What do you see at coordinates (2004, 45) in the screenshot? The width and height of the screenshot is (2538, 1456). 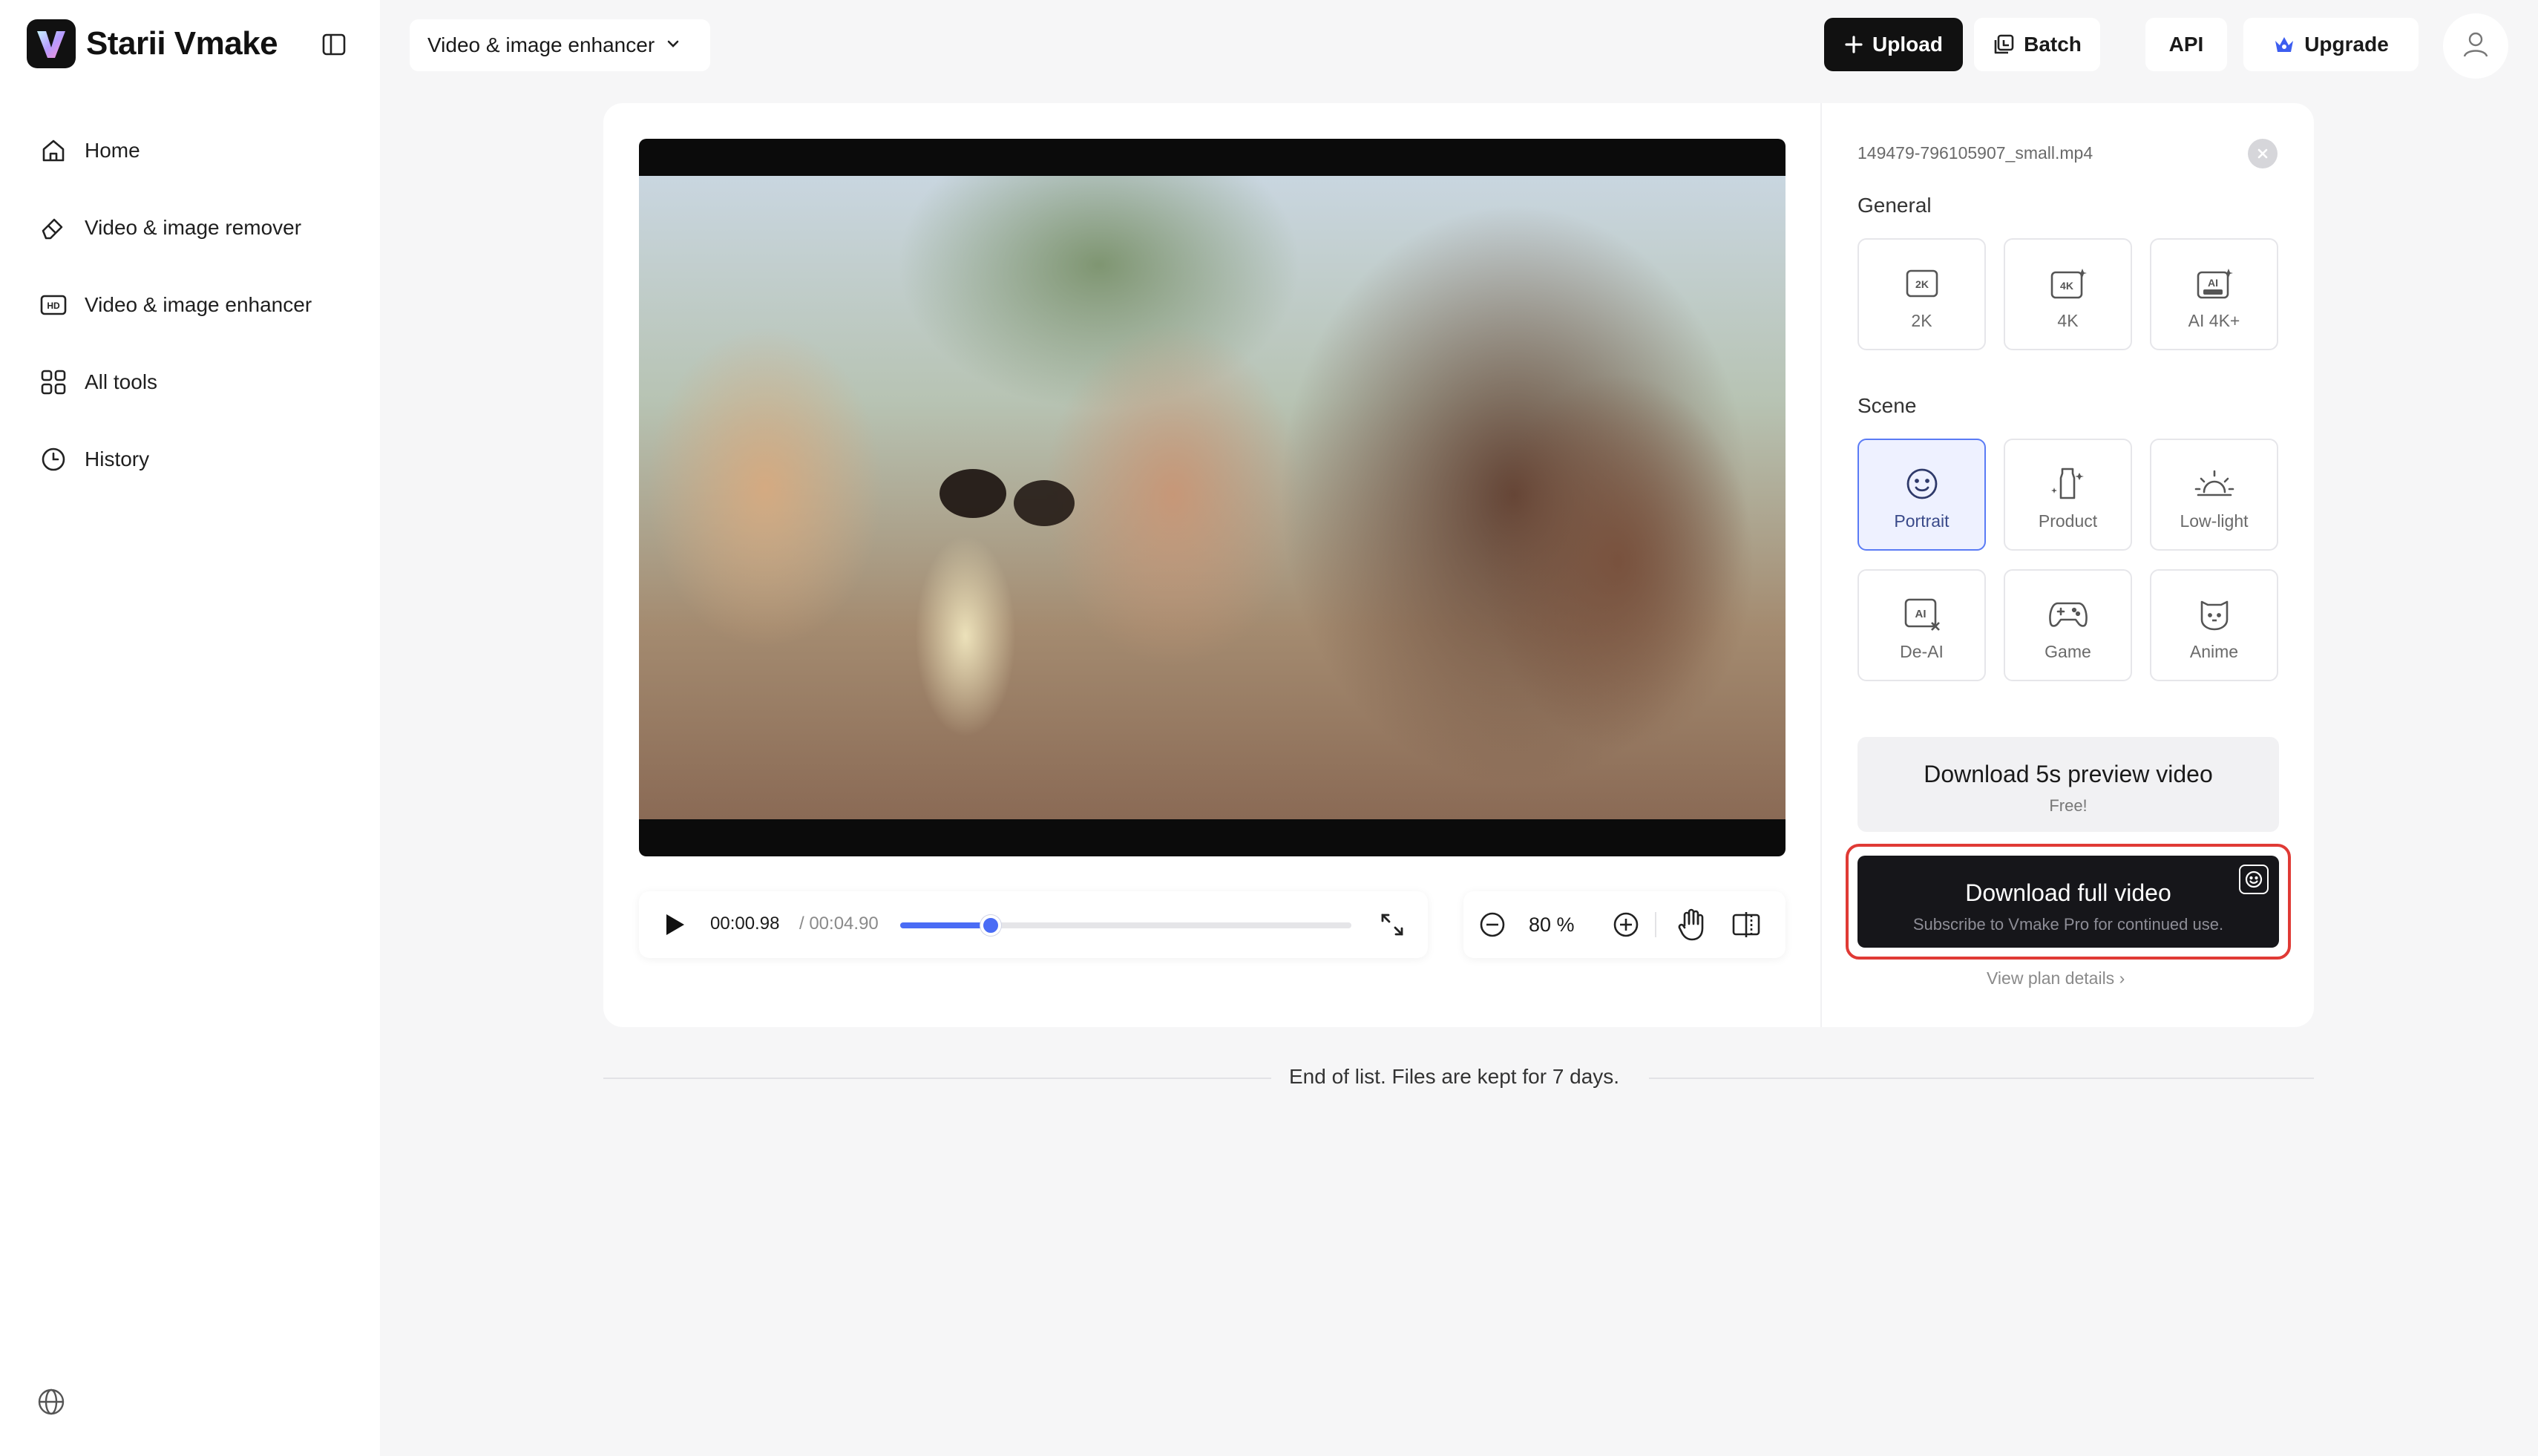 I see `batch-icon` at bounding box center [2004, 45].